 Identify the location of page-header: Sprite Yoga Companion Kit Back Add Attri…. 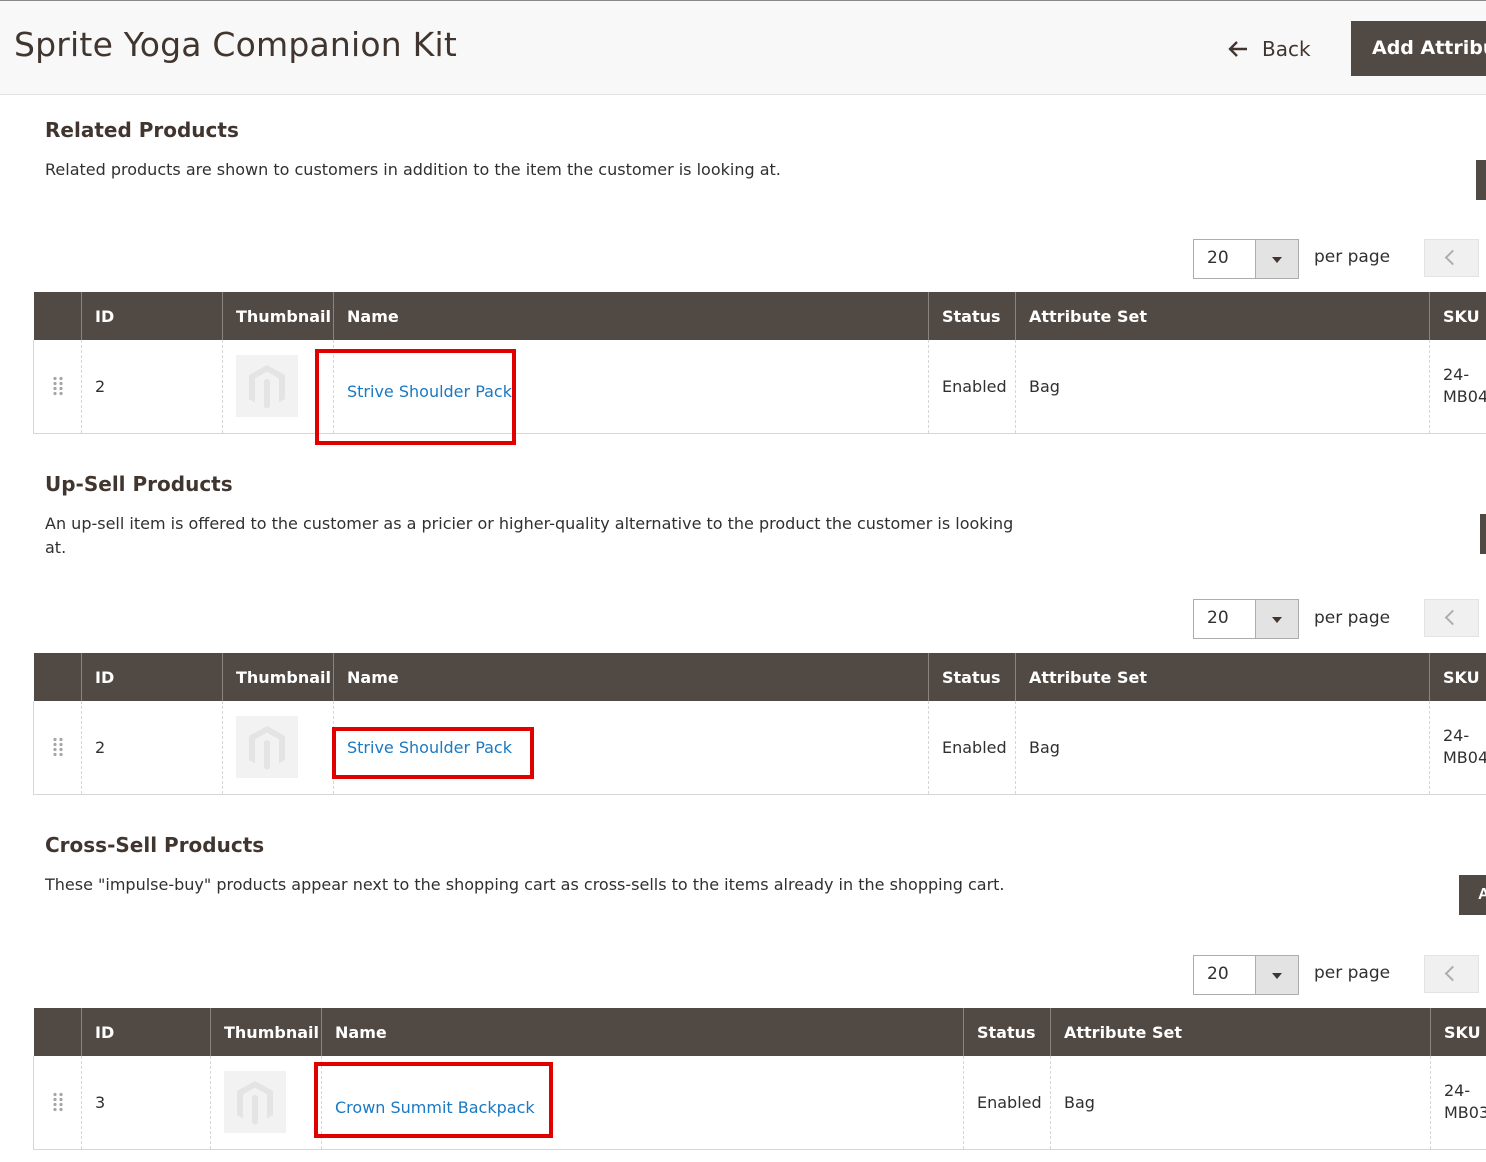
(743, 47).